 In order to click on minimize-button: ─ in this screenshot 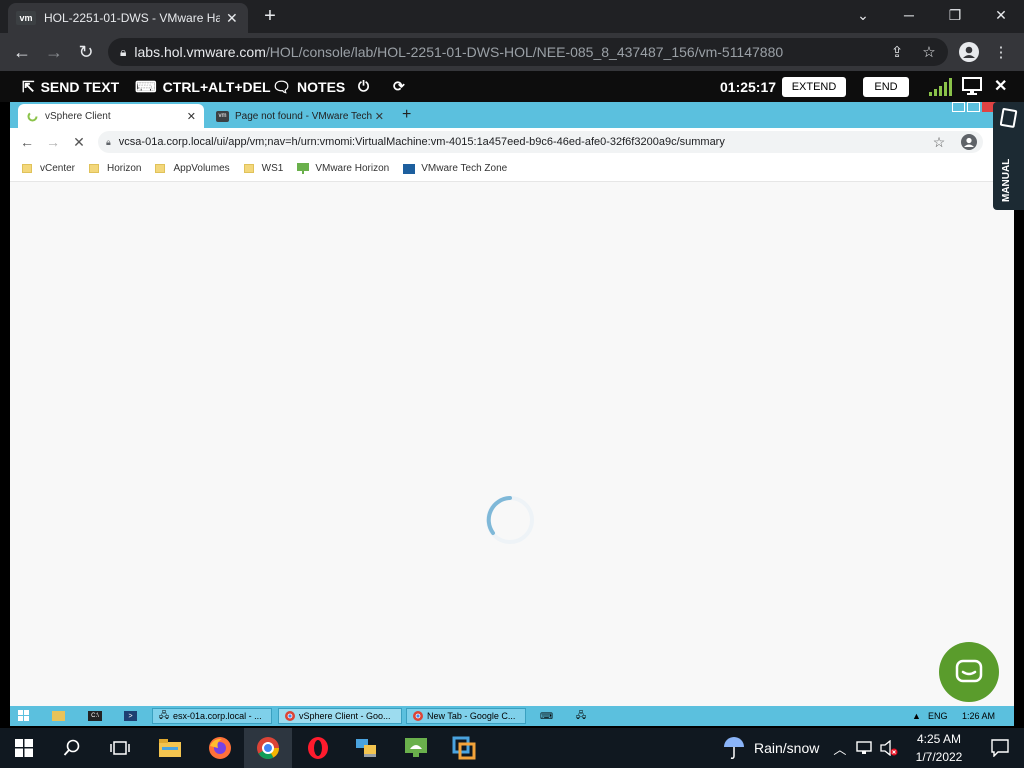, I will do `click(909, 15)`.